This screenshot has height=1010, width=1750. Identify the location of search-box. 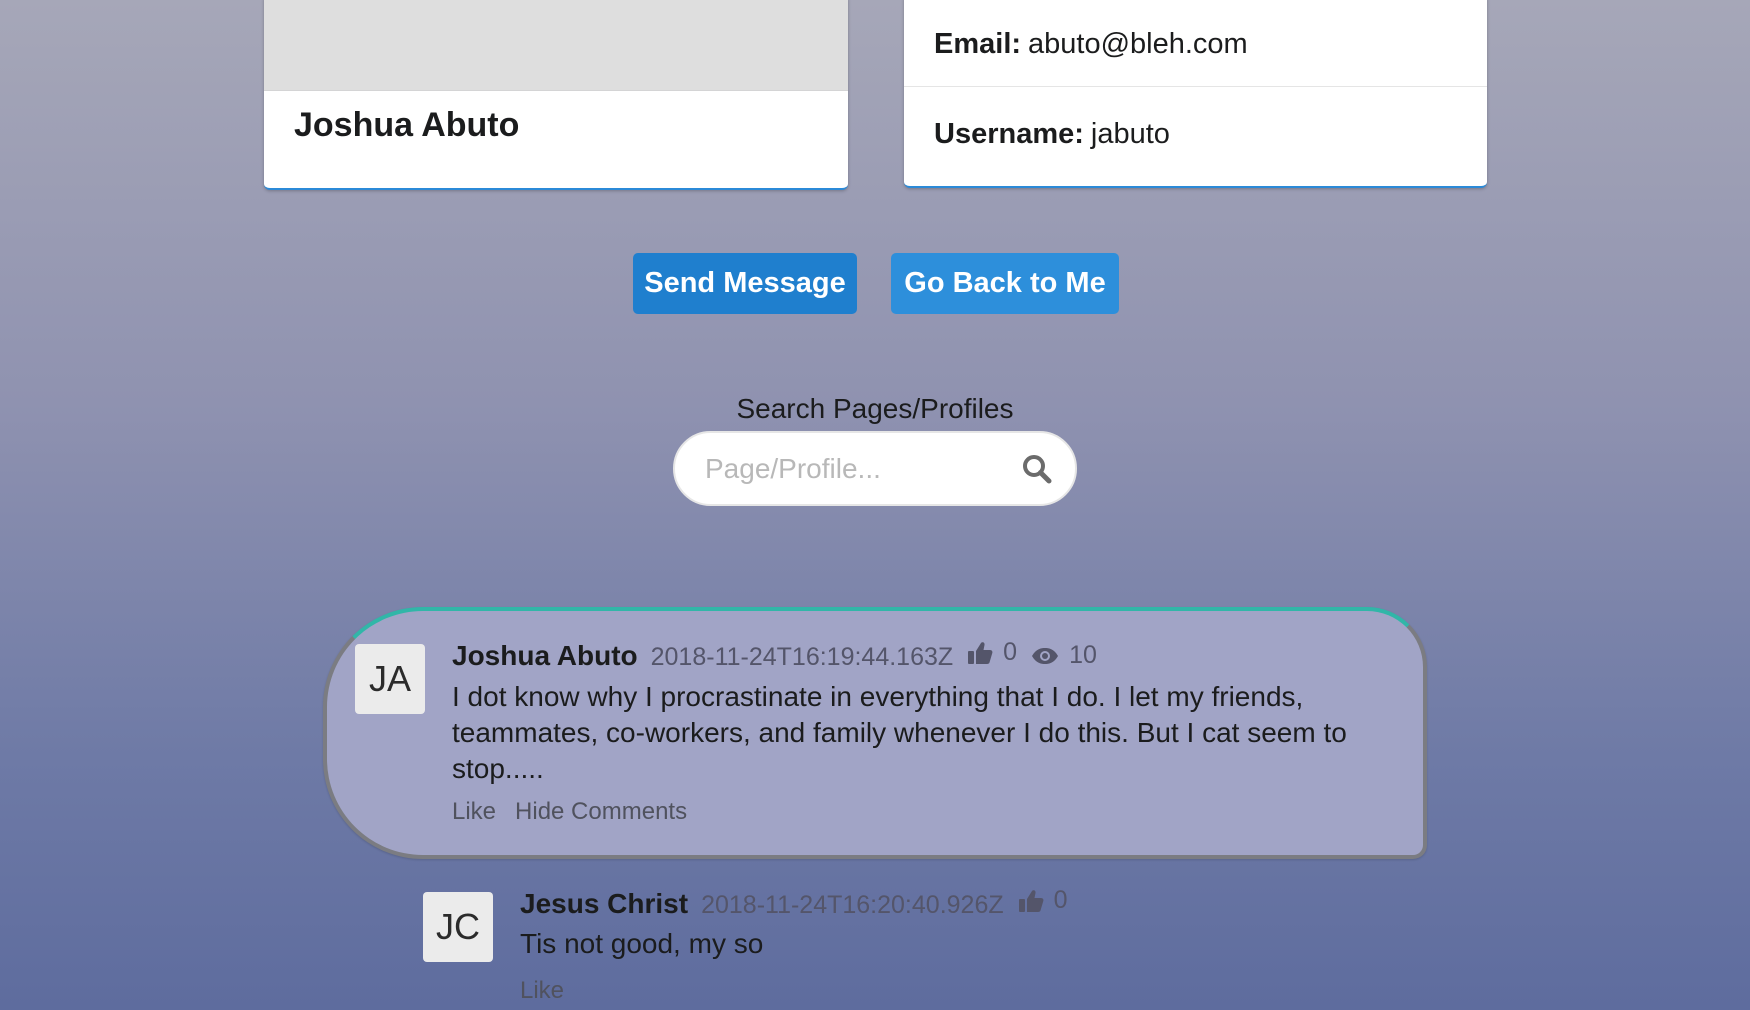
(875, 468).